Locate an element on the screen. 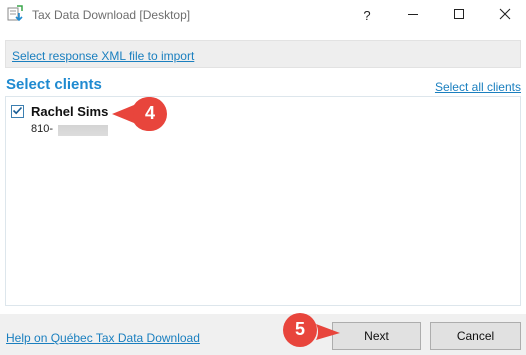  callout-4-number: 4 is located at coordinates (149, 113).